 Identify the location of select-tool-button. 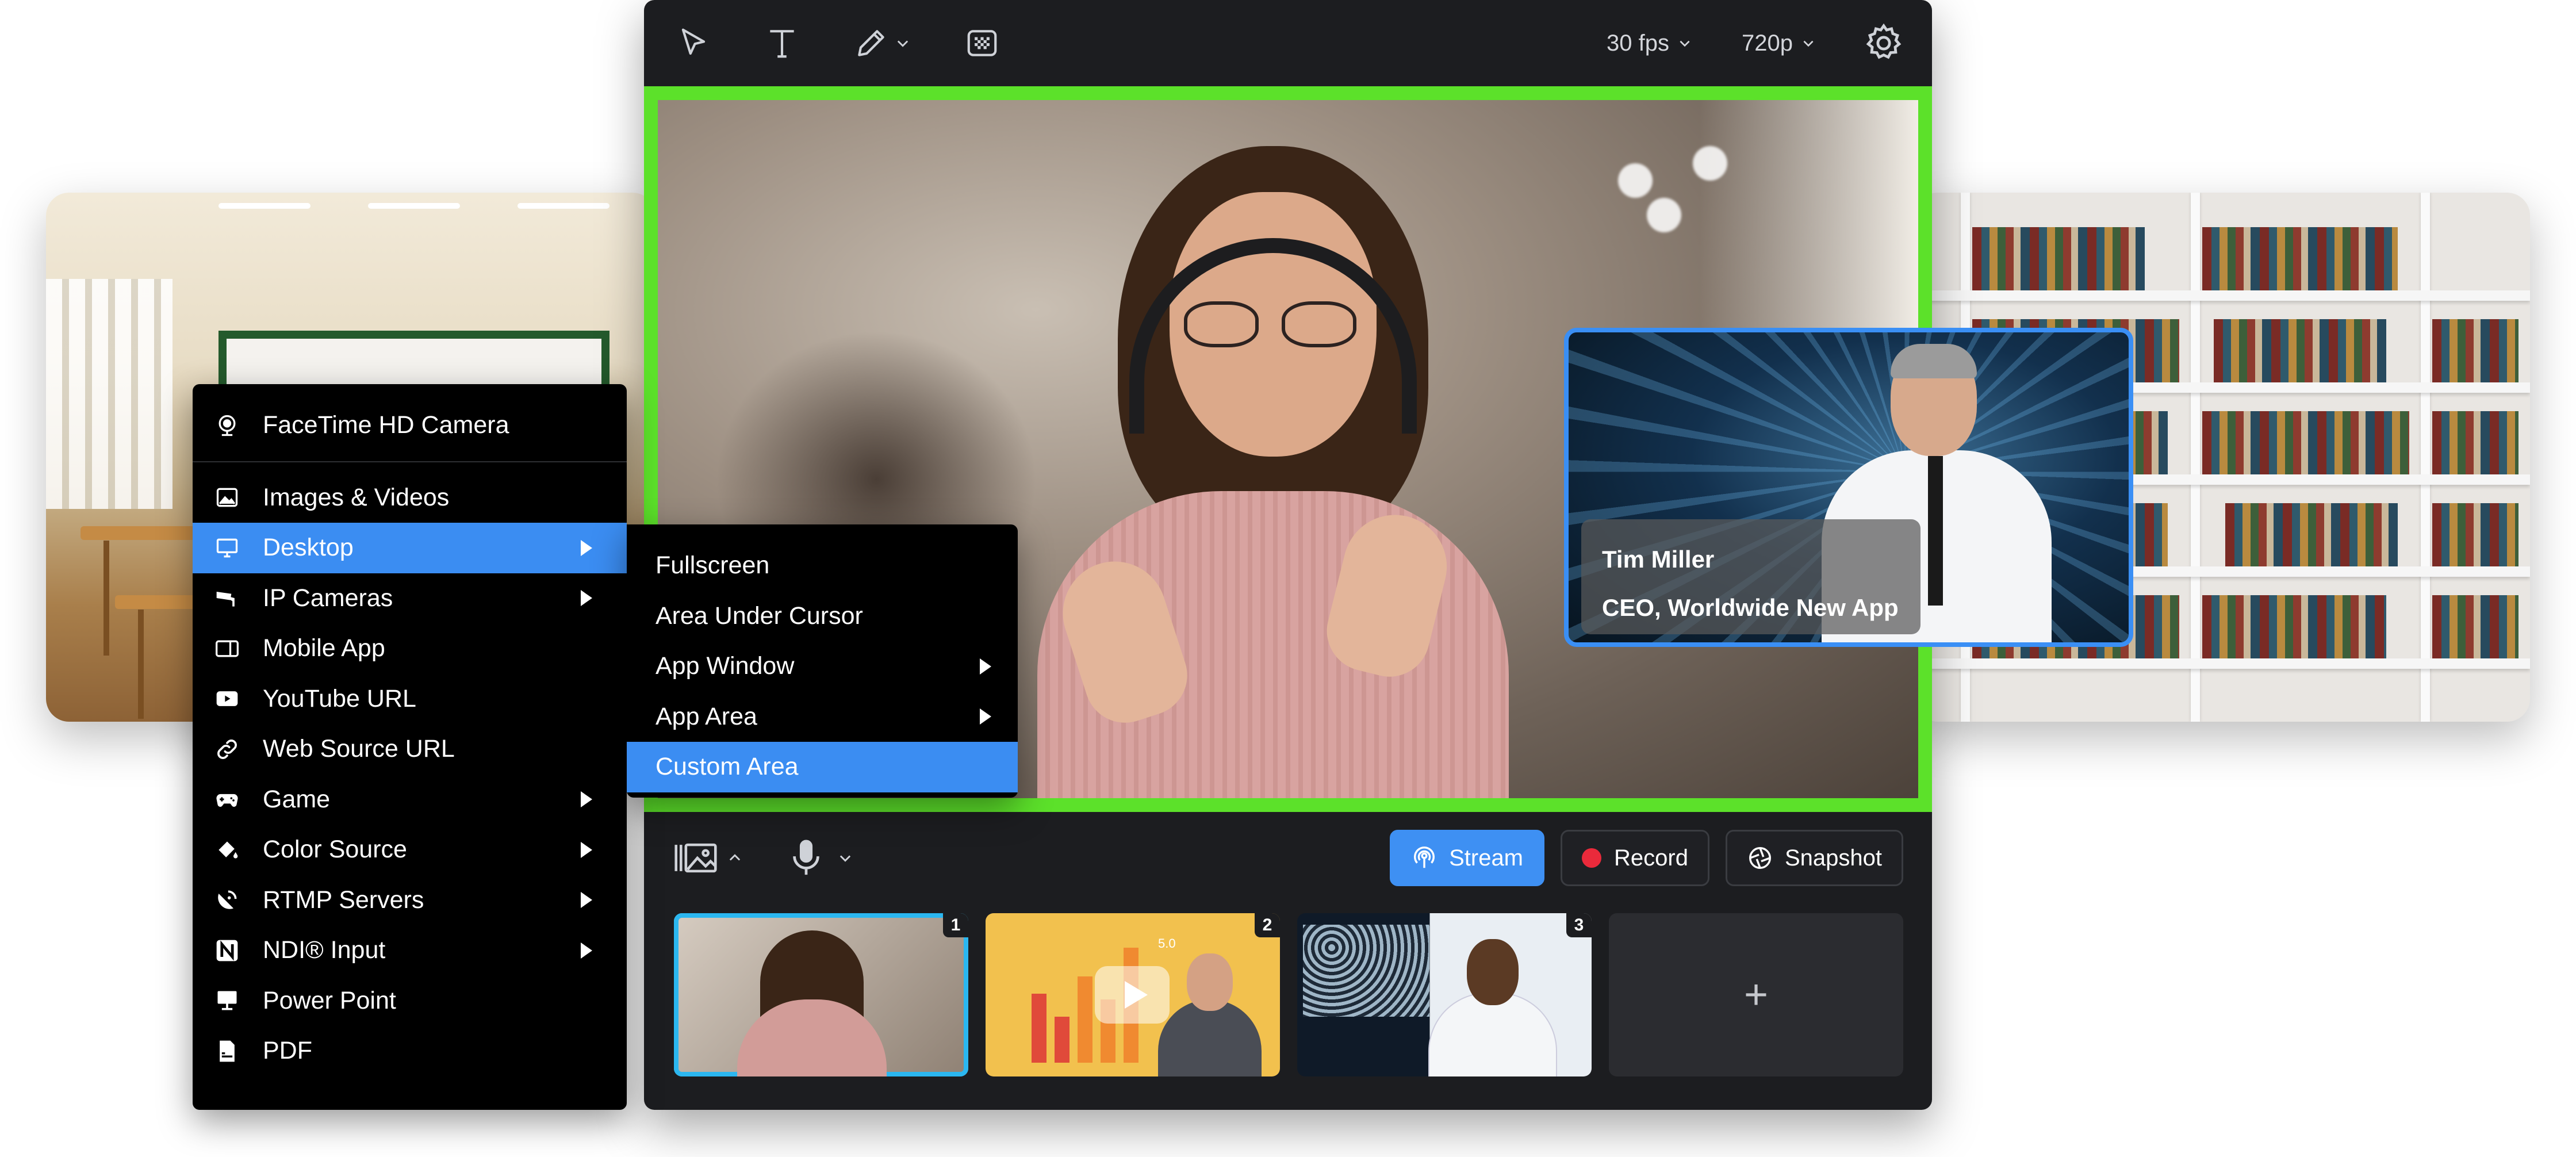
(693, 43).